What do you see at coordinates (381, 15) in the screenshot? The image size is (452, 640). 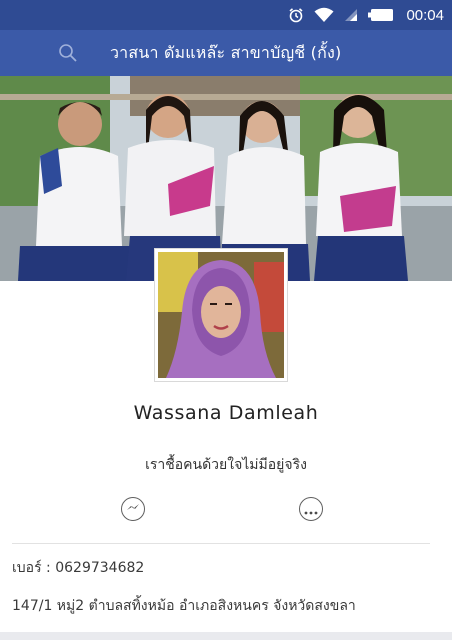 I see `battery-icon` at bounding box center [381, 15].